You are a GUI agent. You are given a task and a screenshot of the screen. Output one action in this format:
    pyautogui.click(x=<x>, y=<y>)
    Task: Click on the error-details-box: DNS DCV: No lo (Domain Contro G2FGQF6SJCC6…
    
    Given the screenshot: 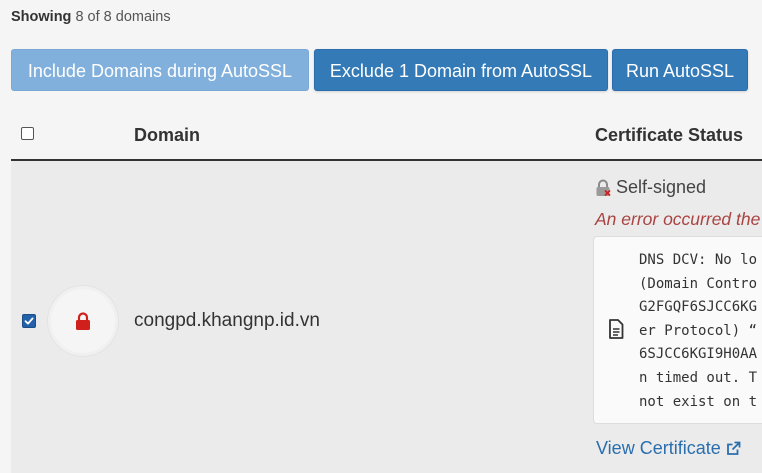 What is the action you would take?
    pyautogui.click(x=677, y=330)
    